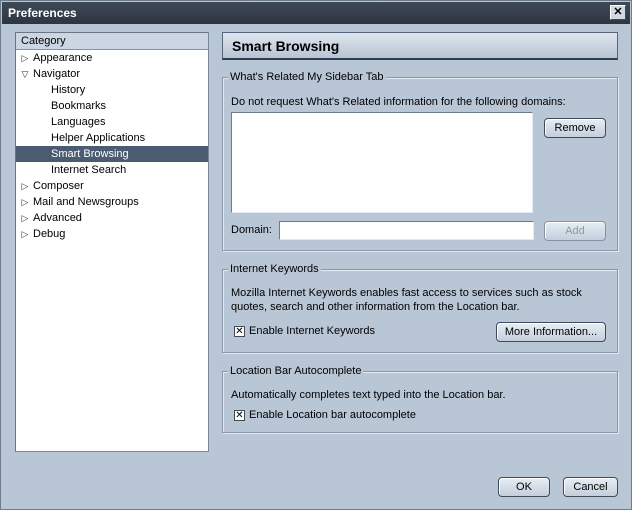 The image size is (632, 510). Describe the element at coordinates (79, 106) in the screenshot. I see `tree-item-label: Bookmarks` at that location.